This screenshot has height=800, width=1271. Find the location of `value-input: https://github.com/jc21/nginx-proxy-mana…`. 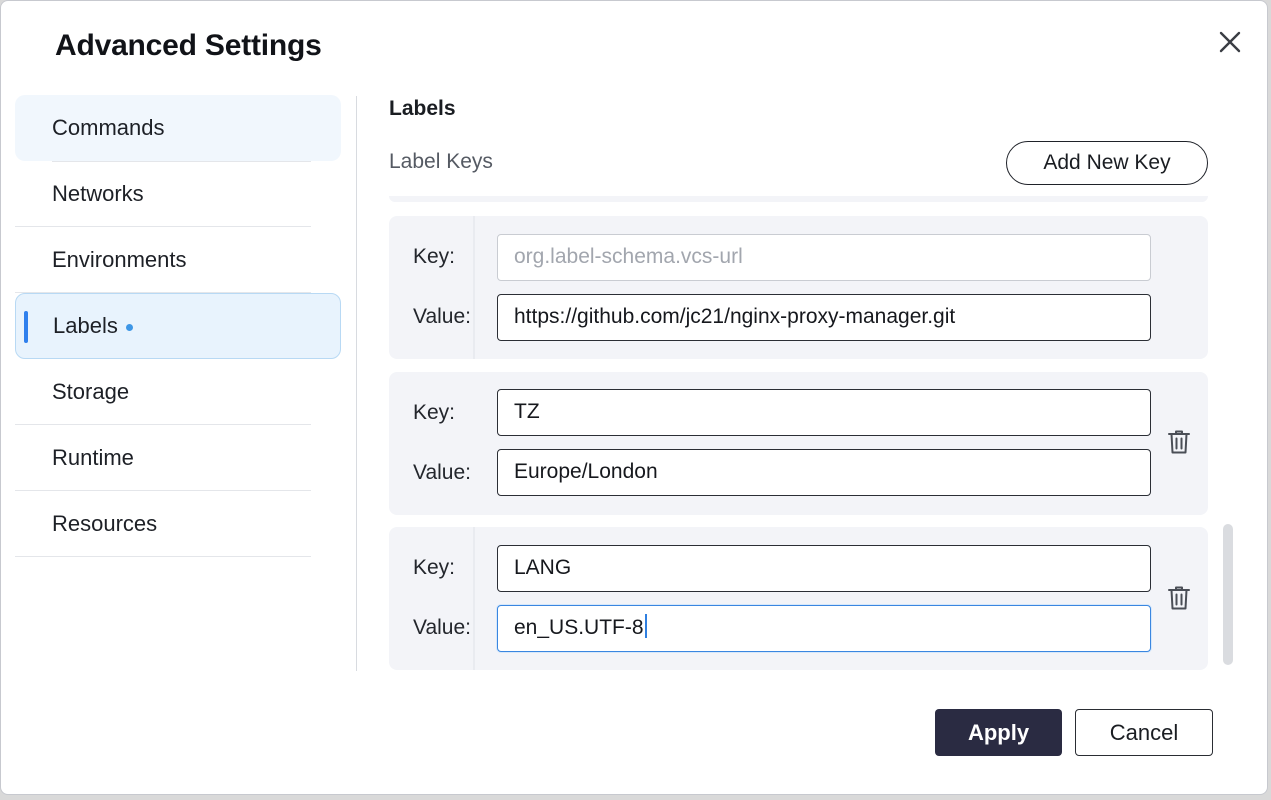

value-input: https://github.com/jc21/nginx-proxy-mana… is located at coordinates (824, 317).